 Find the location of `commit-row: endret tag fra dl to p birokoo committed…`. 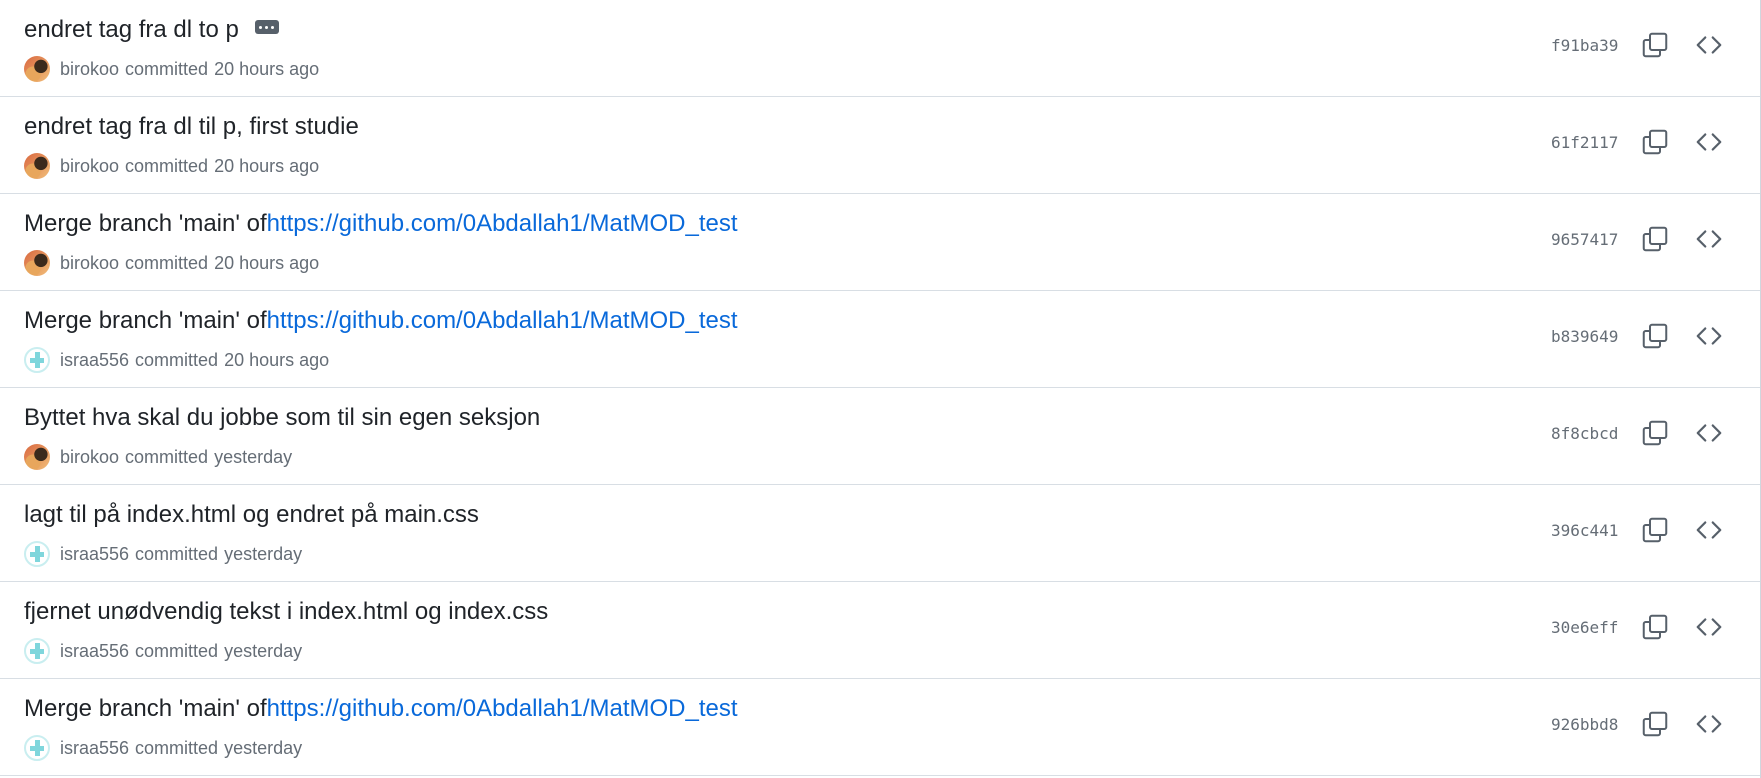

commit-row: endret tag fra dl to p birokoo committed… is located at coordinates (880, 48).